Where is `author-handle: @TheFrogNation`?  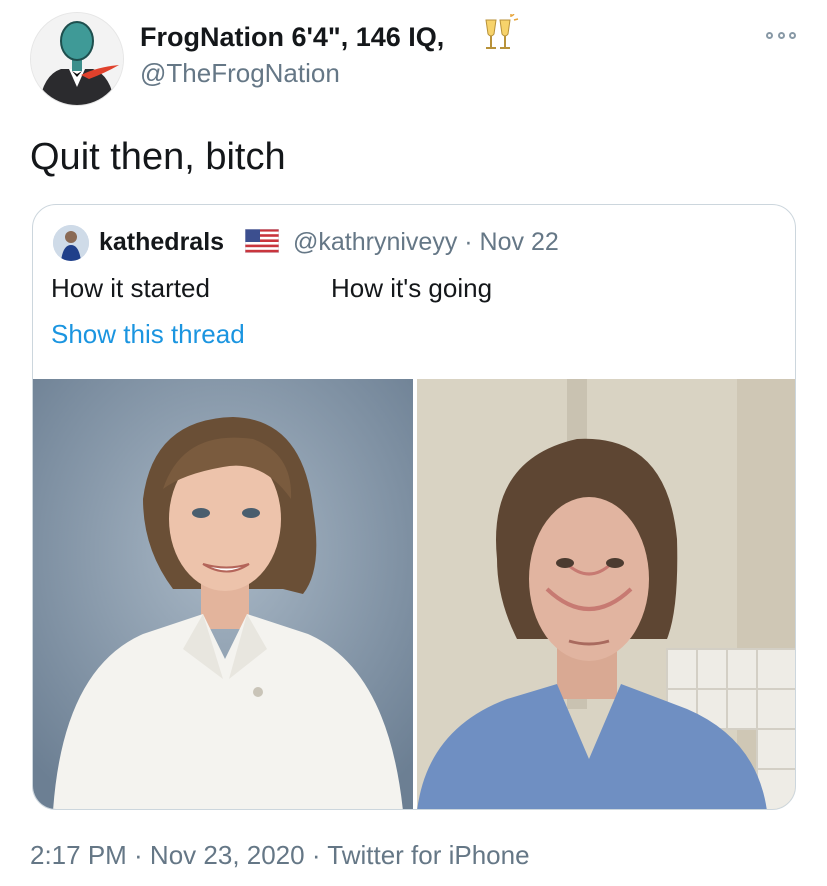
author-handle: @TheFrogNation is located at coordinates (240, 73).